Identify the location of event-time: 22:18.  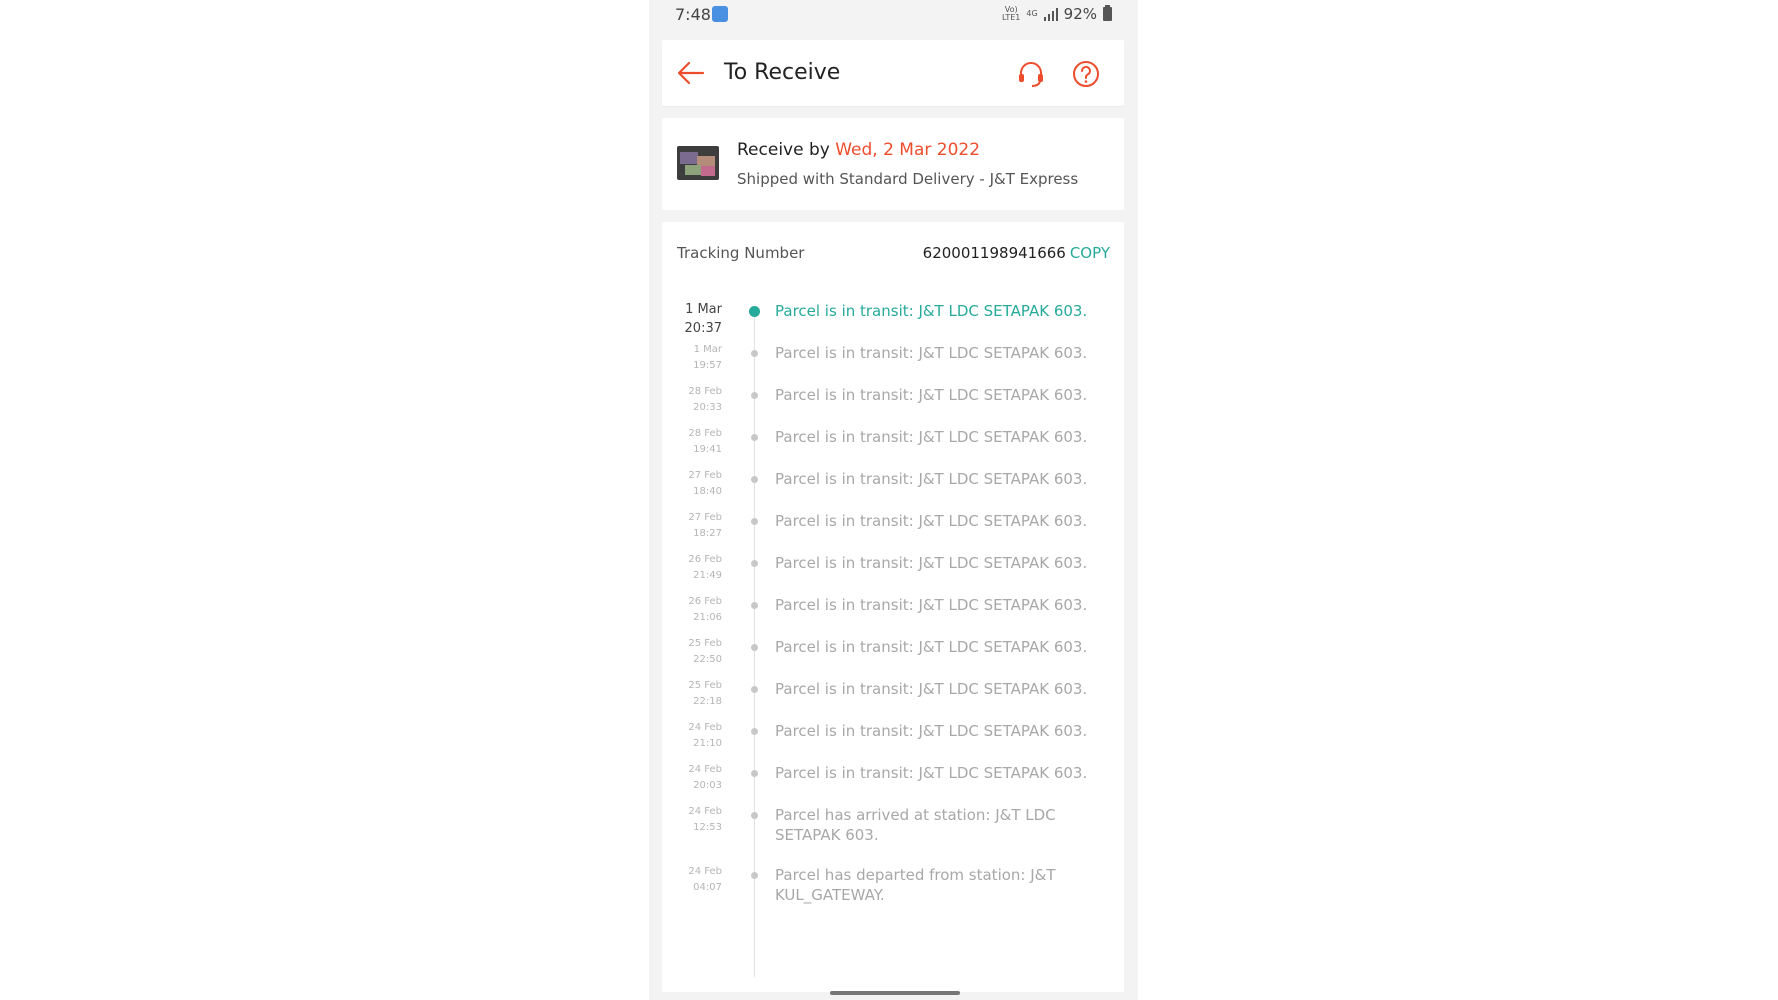
(707, 701).